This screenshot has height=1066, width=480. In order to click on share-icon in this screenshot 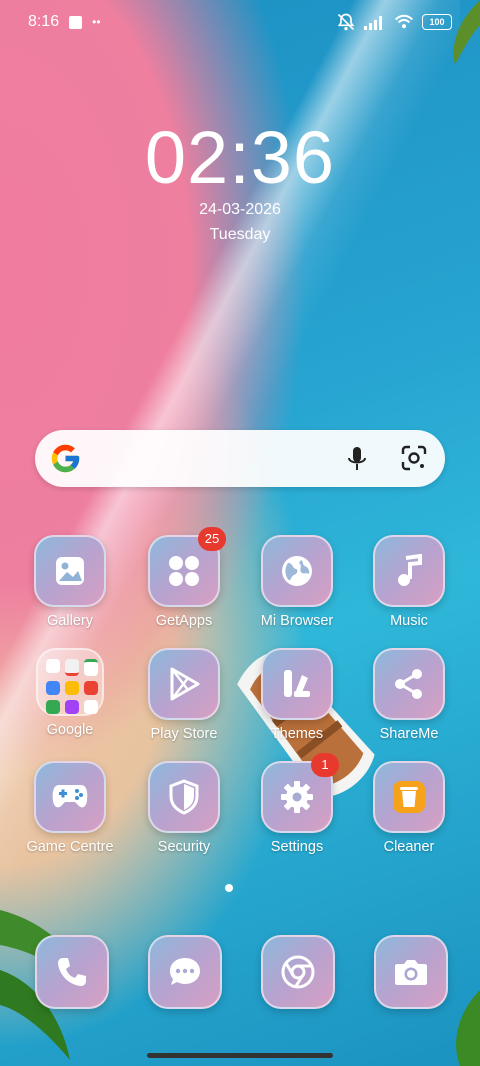, I will do `click(408, 684)`.